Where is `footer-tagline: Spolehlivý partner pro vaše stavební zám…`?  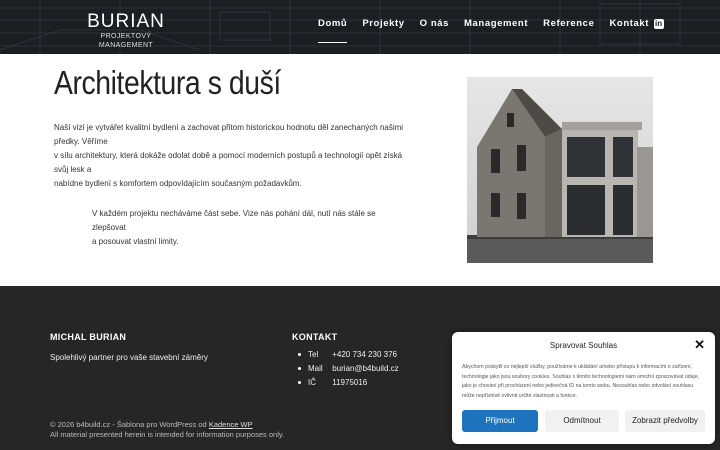
footer-tagline: Spolehlivý partner pro vaše stavební zám… is located at coordinates (129, 357).